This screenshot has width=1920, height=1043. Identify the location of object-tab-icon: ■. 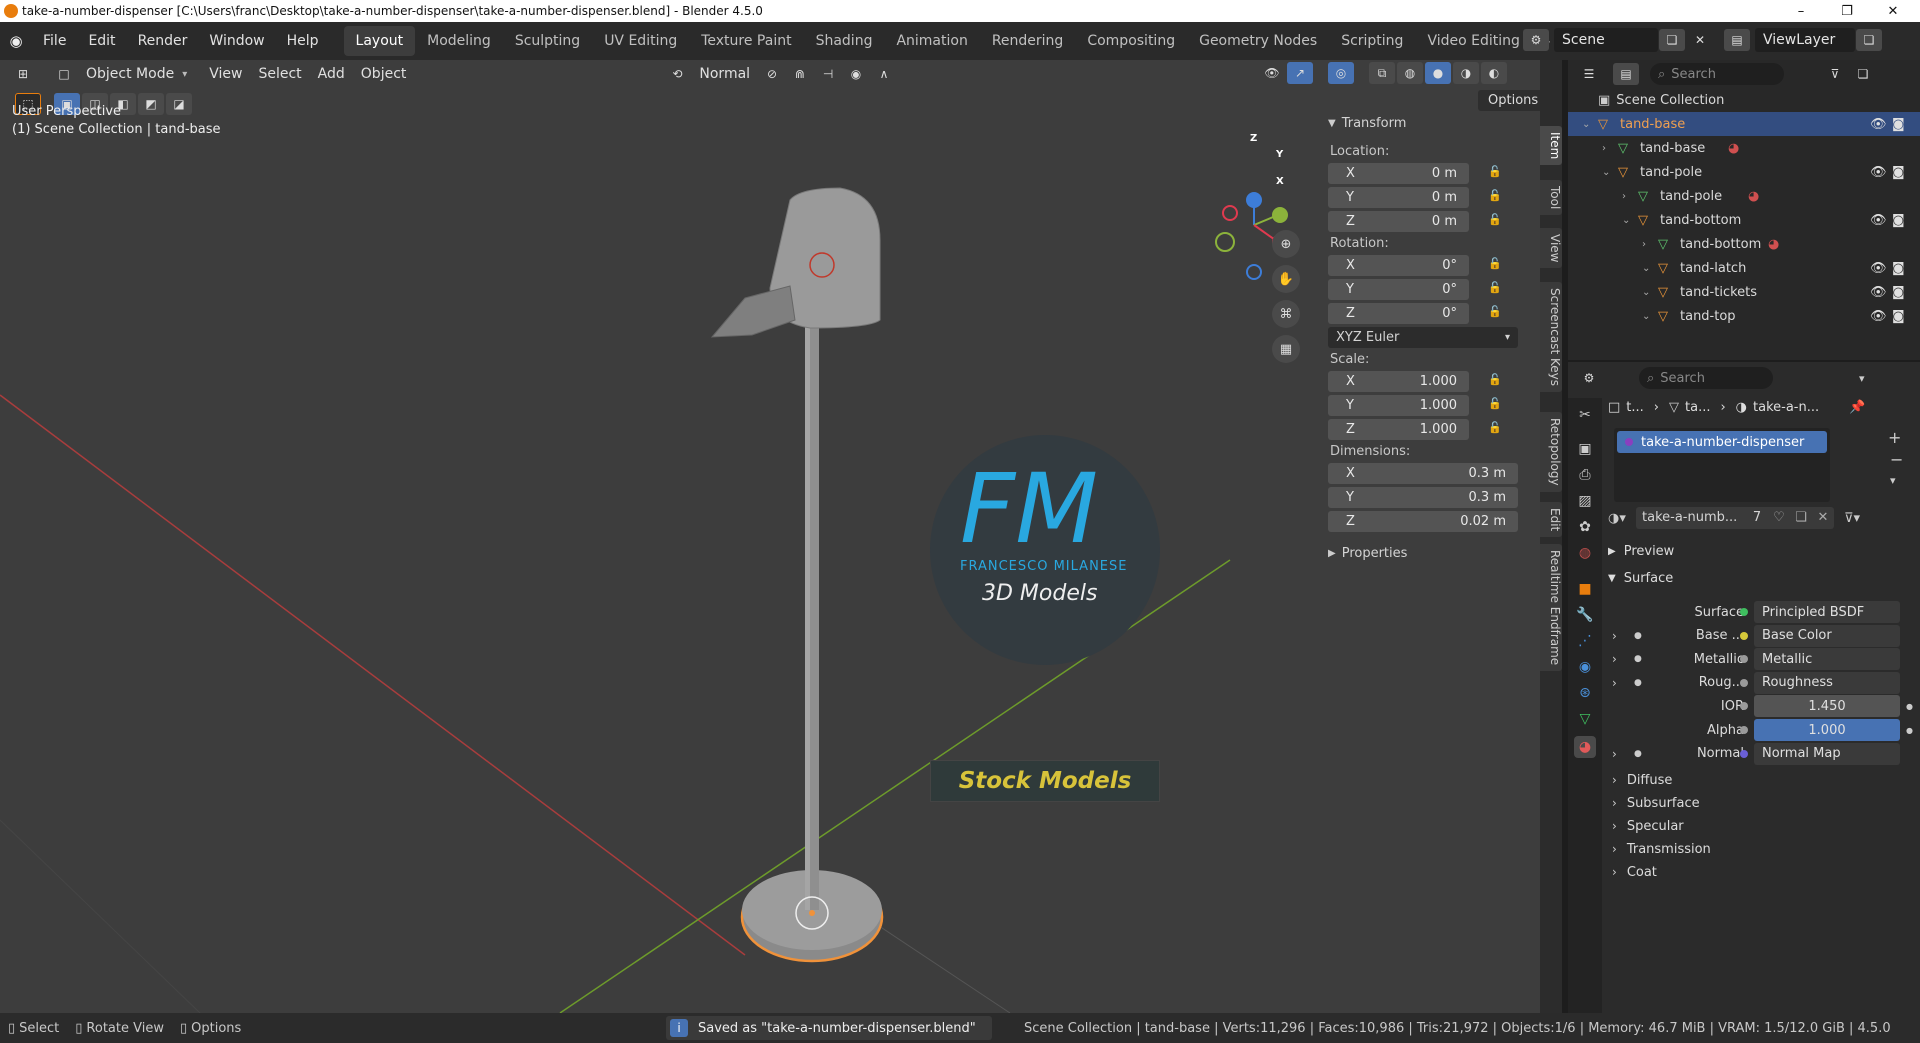
(1585, 589).